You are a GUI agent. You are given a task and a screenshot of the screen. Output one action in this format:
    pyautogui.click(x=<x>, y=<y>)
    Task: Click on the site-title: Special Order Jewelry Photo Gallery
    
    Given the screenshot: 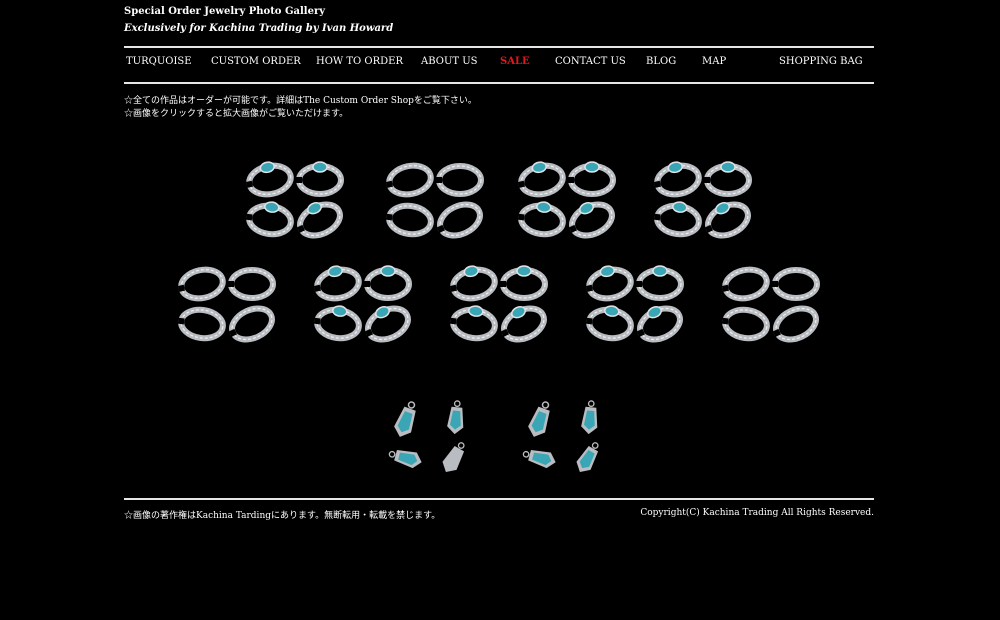 What is the action you would take?
    pyautogui.click(x=225, y=11)
    